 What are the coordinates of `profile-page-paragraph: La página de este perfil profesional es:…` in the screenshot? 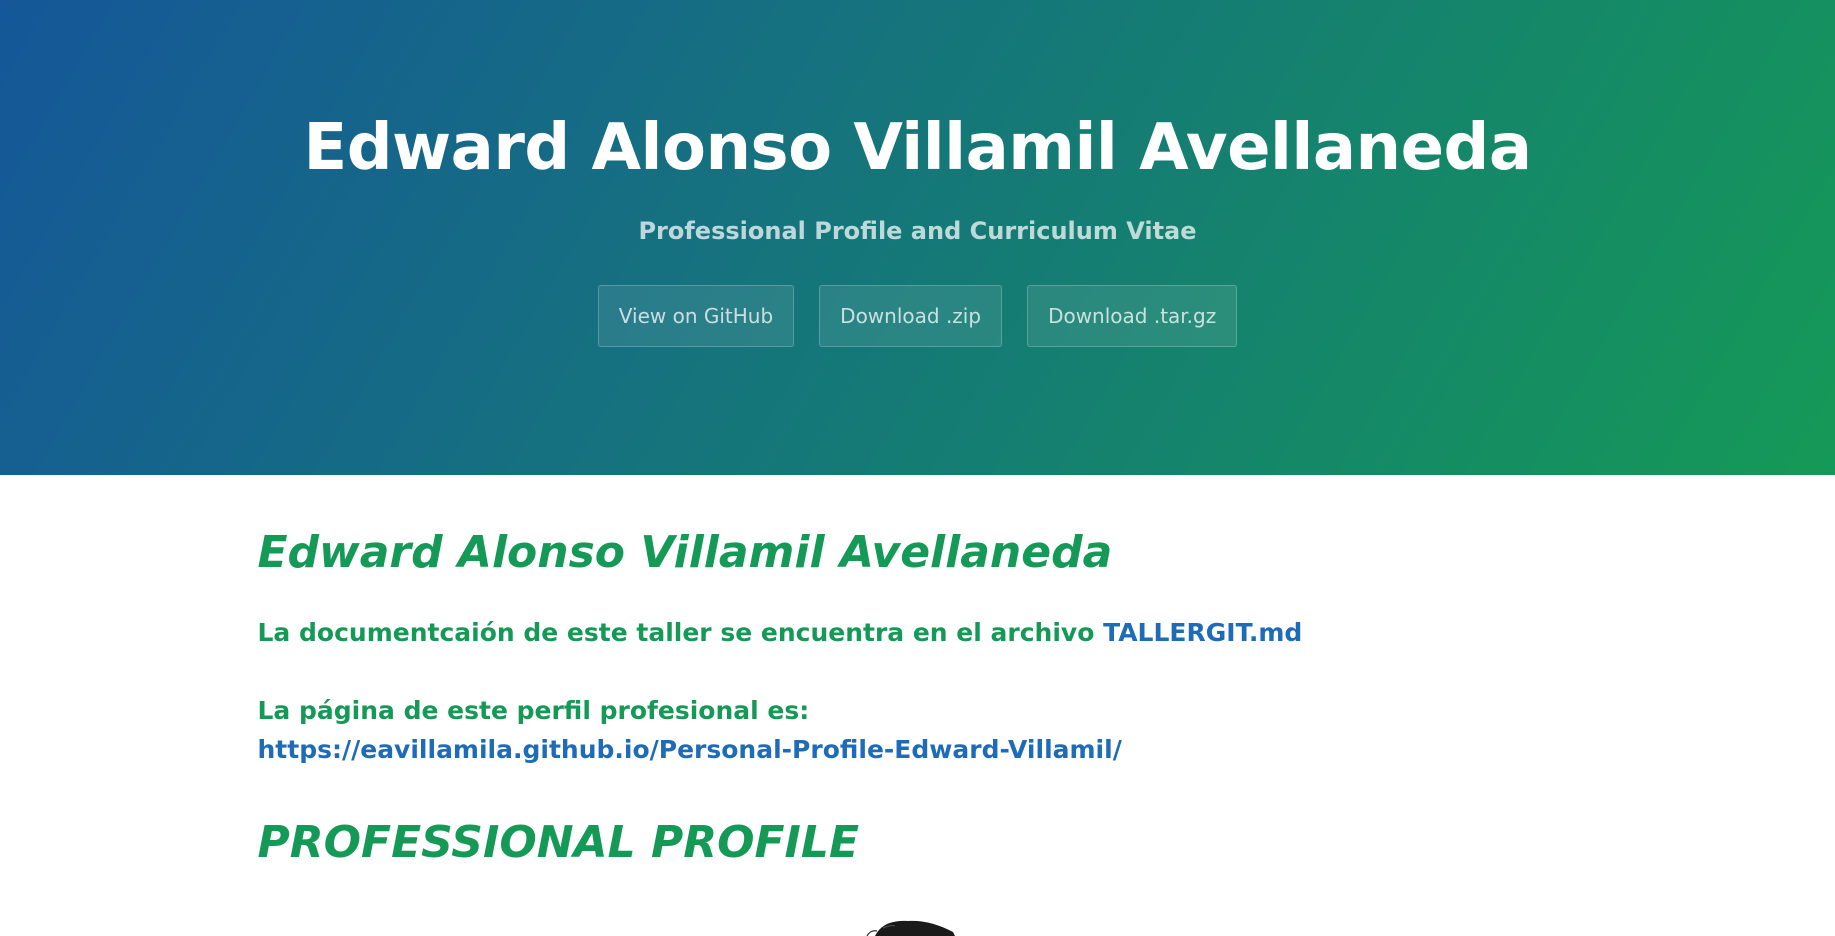 It's located at (763, 730).